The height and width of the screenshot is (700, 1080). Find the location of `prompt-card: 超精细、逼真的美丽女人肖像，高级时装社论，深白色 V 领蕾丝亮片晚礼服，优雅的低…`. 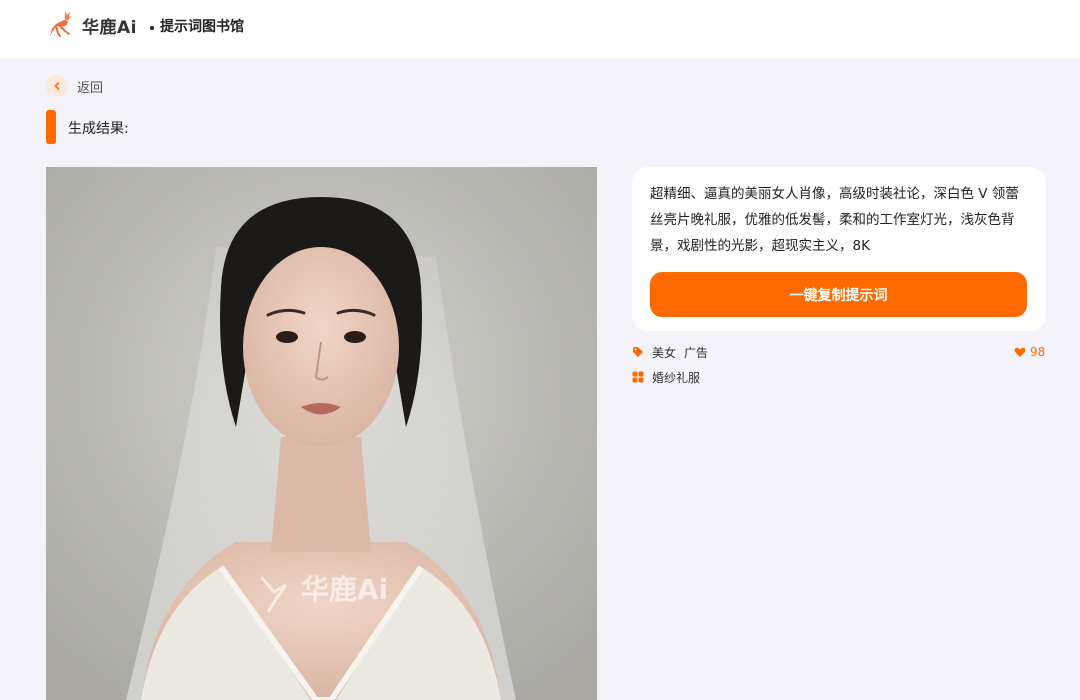

prompt-card: 超精细、逼真的美丽女人肖像，高级时装社论，深白色 V 领蕾丝亮片晚礼服，优雅的低… is located at coordinates (839, 249).